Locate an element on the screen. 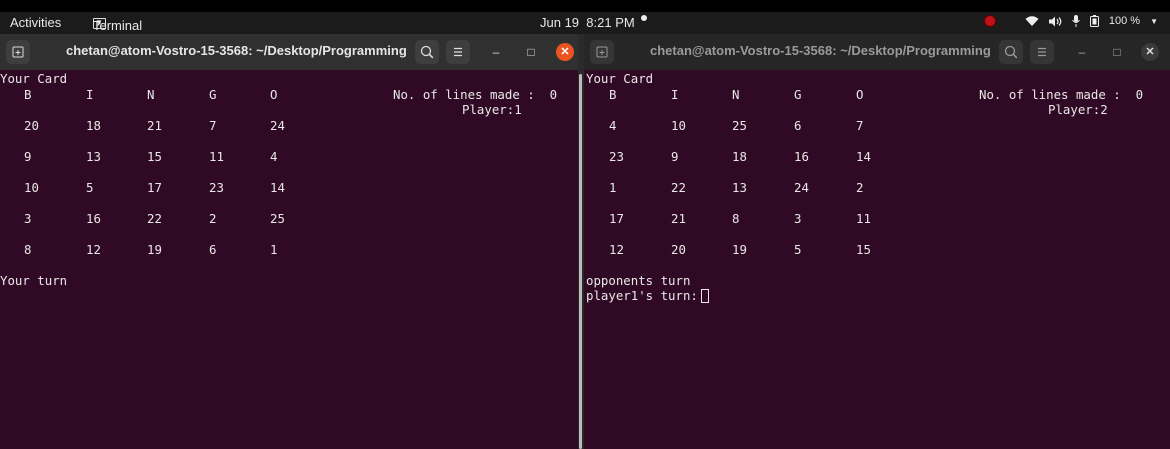 This screenshot has width=1170, height=449. chevron-down-icon: ▼ is located at coordinates (99, 22).